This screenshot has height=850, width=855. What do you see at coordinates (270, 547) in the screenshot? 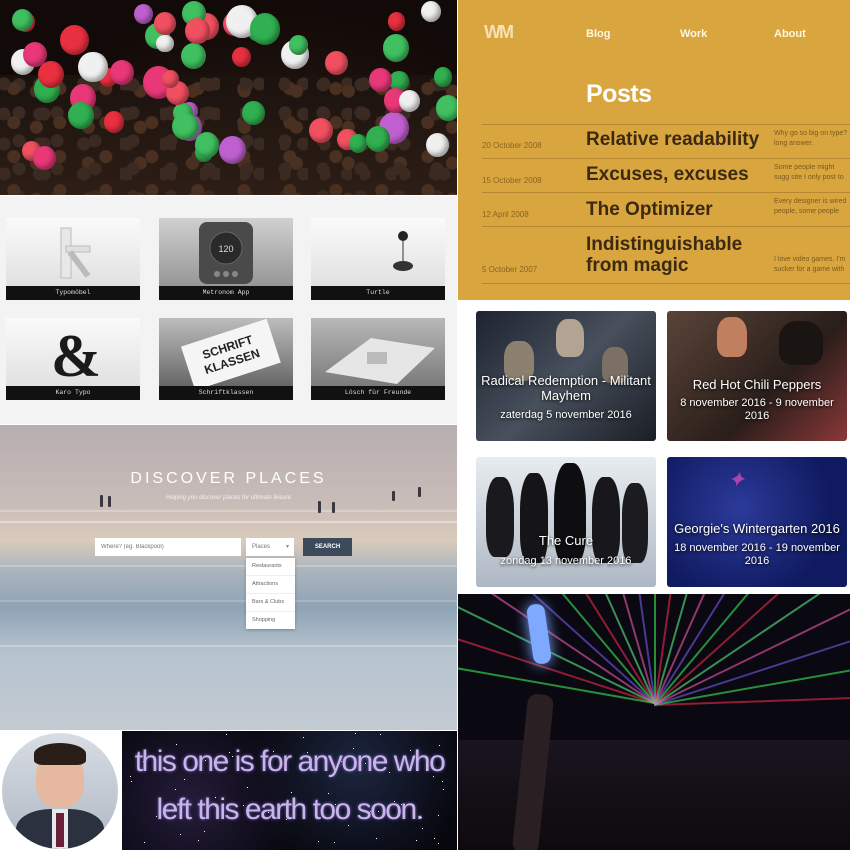
I see `places-select: Places ▾` at bounding box center [270, 547].